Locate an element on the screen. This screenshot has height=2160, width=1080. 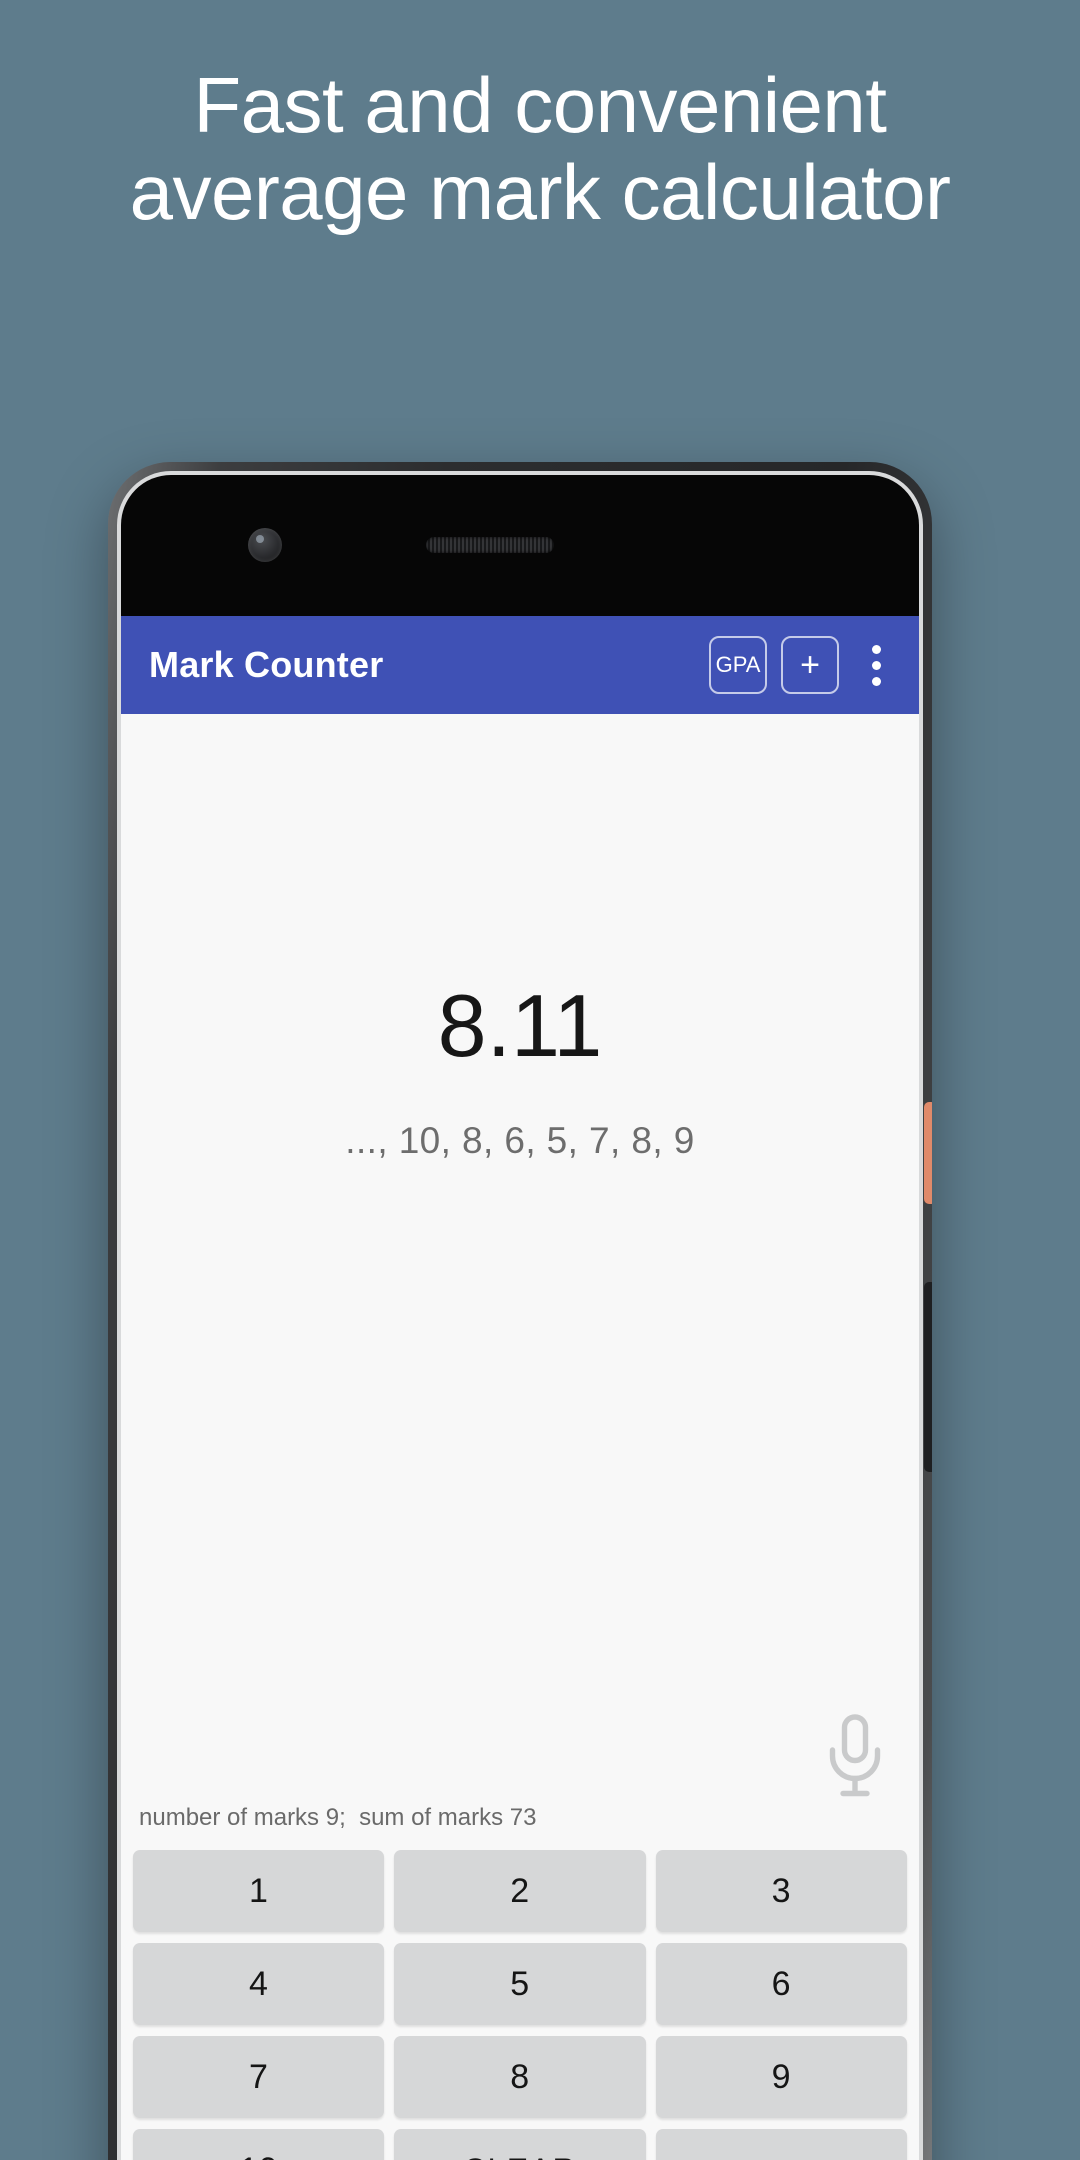
key-4: 4 is located at coordinates (259, 1984).